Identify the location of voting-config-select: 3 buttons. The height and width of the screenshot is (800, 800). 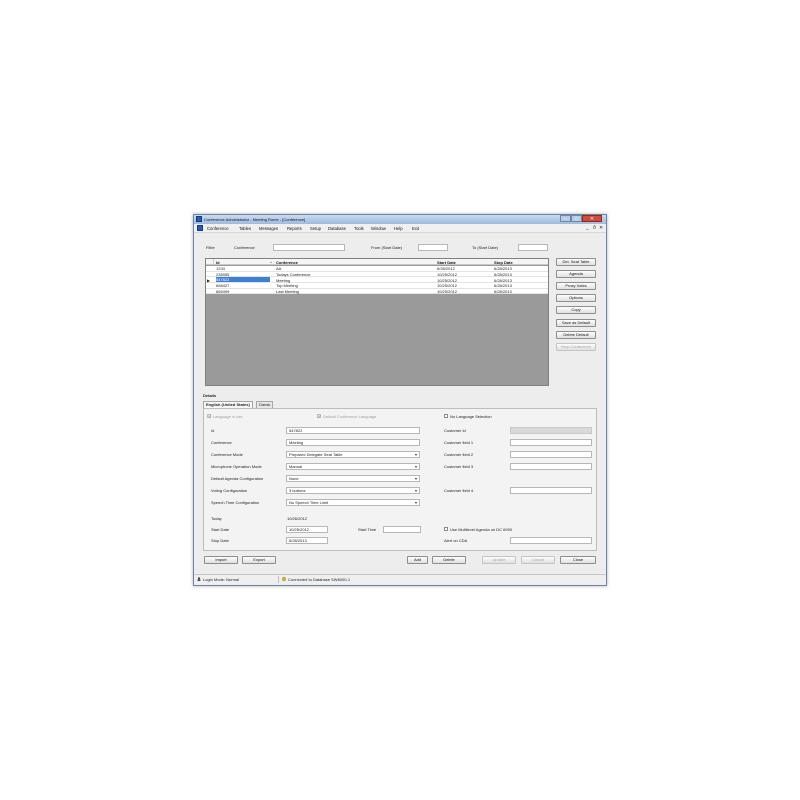
(353, 490).